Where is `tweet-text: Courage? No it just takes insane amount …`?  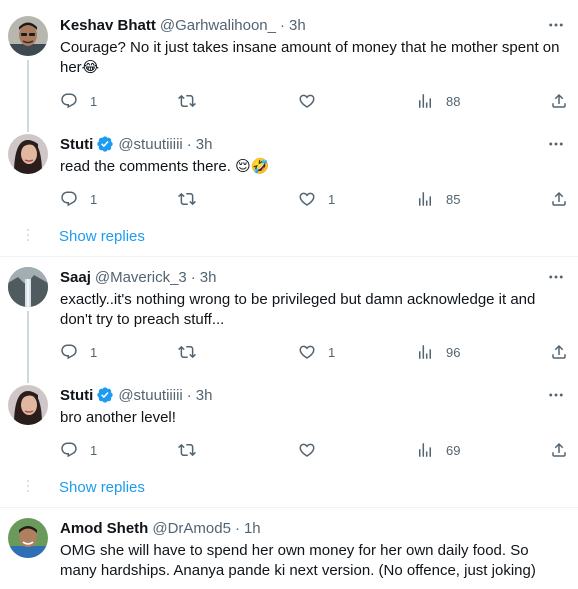 tweet-text: Courage? No it just takes insane amount … is located at coordinates (310, 57).